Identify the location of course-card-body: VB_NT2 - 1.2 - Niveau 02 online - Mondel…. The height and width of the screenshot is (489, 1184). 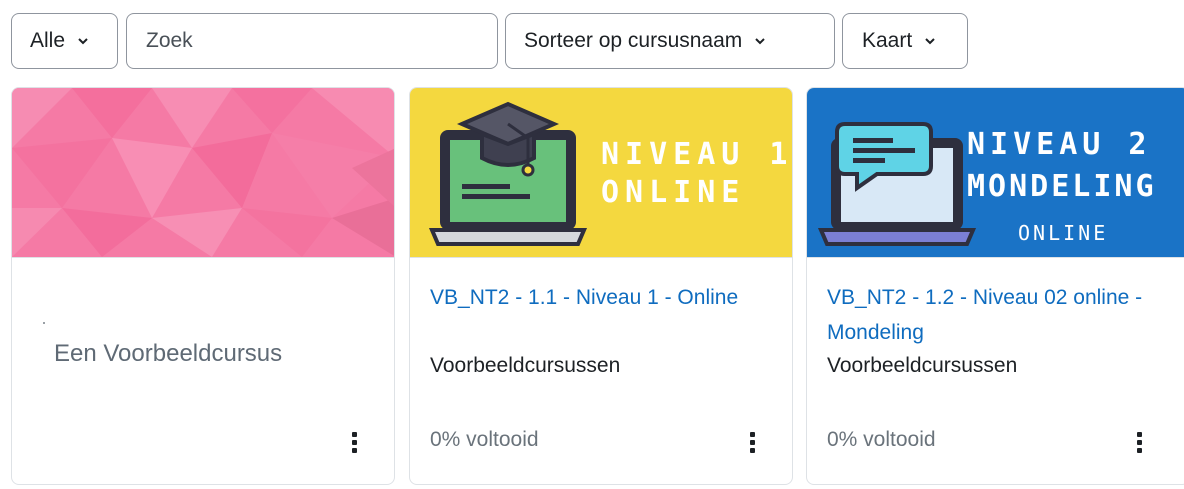
(995, 370).